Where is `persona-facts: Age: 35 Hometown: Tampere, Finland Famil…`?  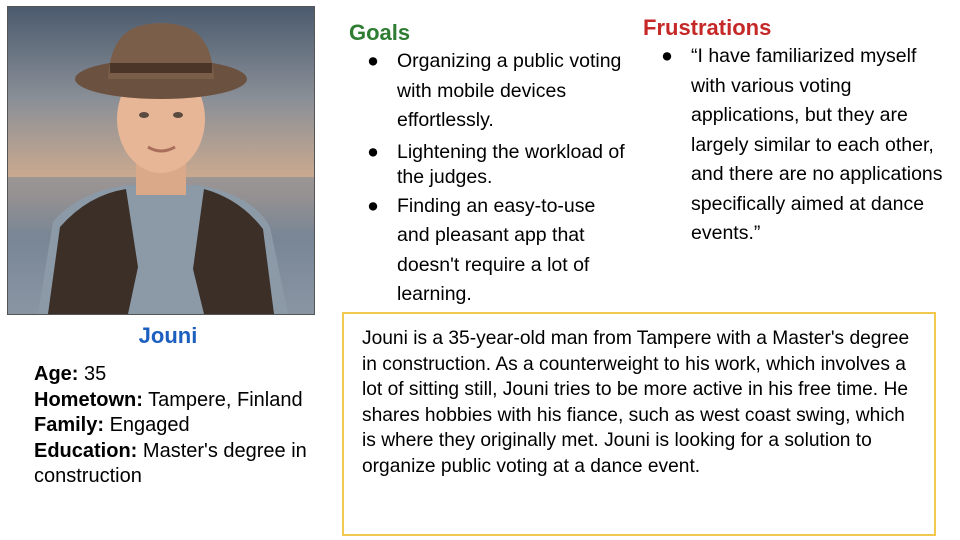
persona-facts: Age: 35 Hometown: Tampere, Finland Famil… is located at coordinates (184, 426).